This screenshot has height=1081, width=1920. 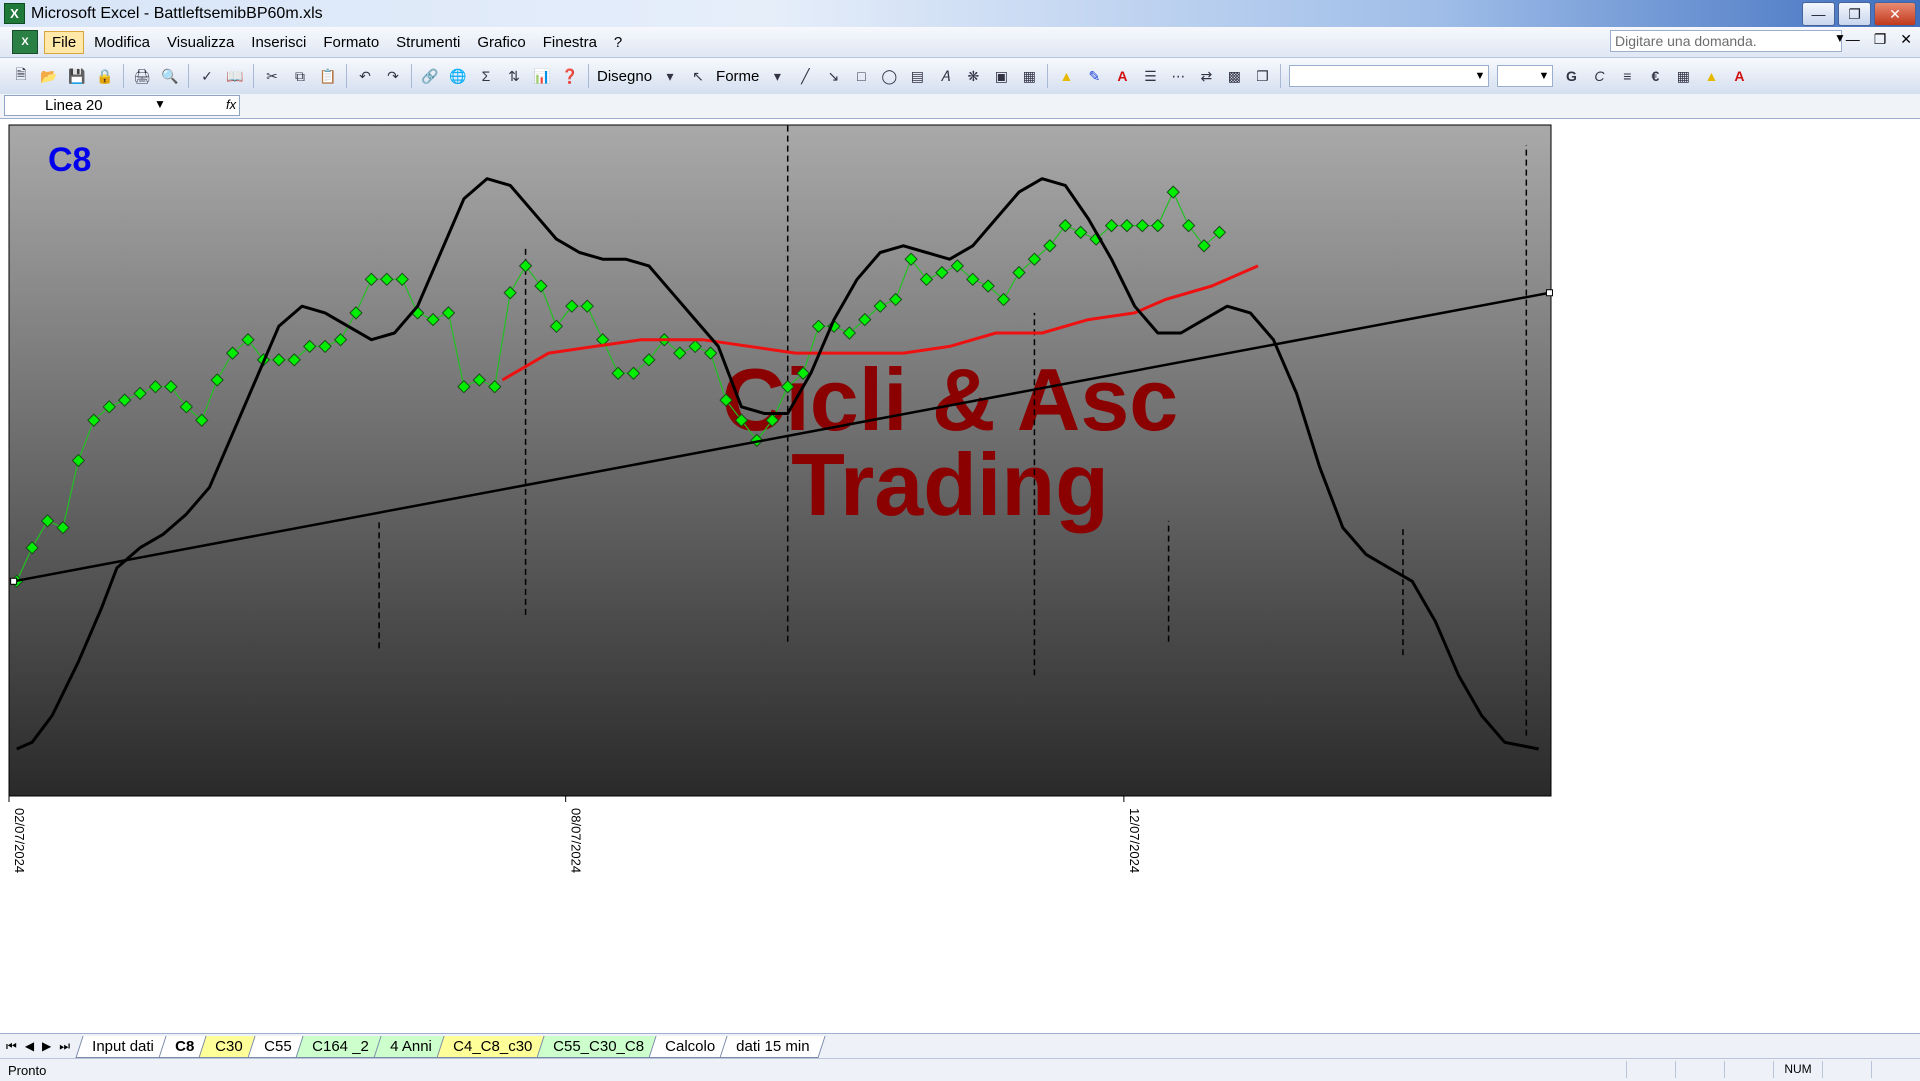 What do you see at coordinates (21, 76) in the screenshot?
I see `new-icon: 🗎` at bounding box center [21, 76].